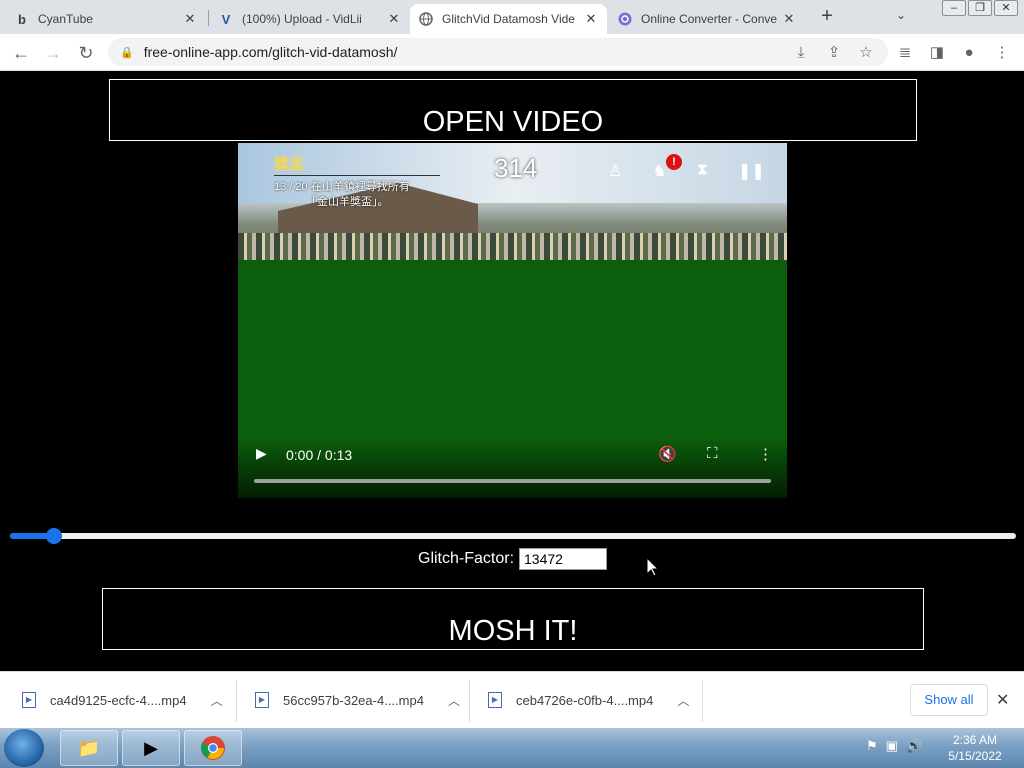  Describe the element at coordinates (21, 53) in the screenshot. I see `back-arrow-icon: ←` at that location.